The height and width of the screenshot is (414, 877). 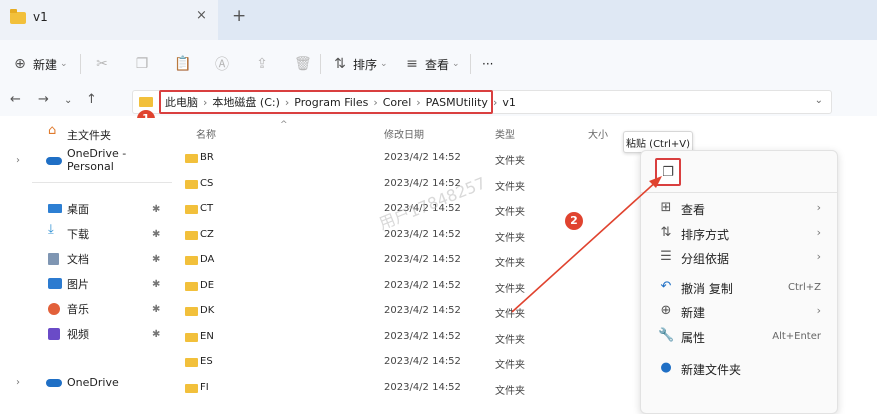 What do you see at coordinates (739, 258) in the screenshot?
I see `menu-item-group: ☰ 分组依据 ›` at bounding box center [739, 258].